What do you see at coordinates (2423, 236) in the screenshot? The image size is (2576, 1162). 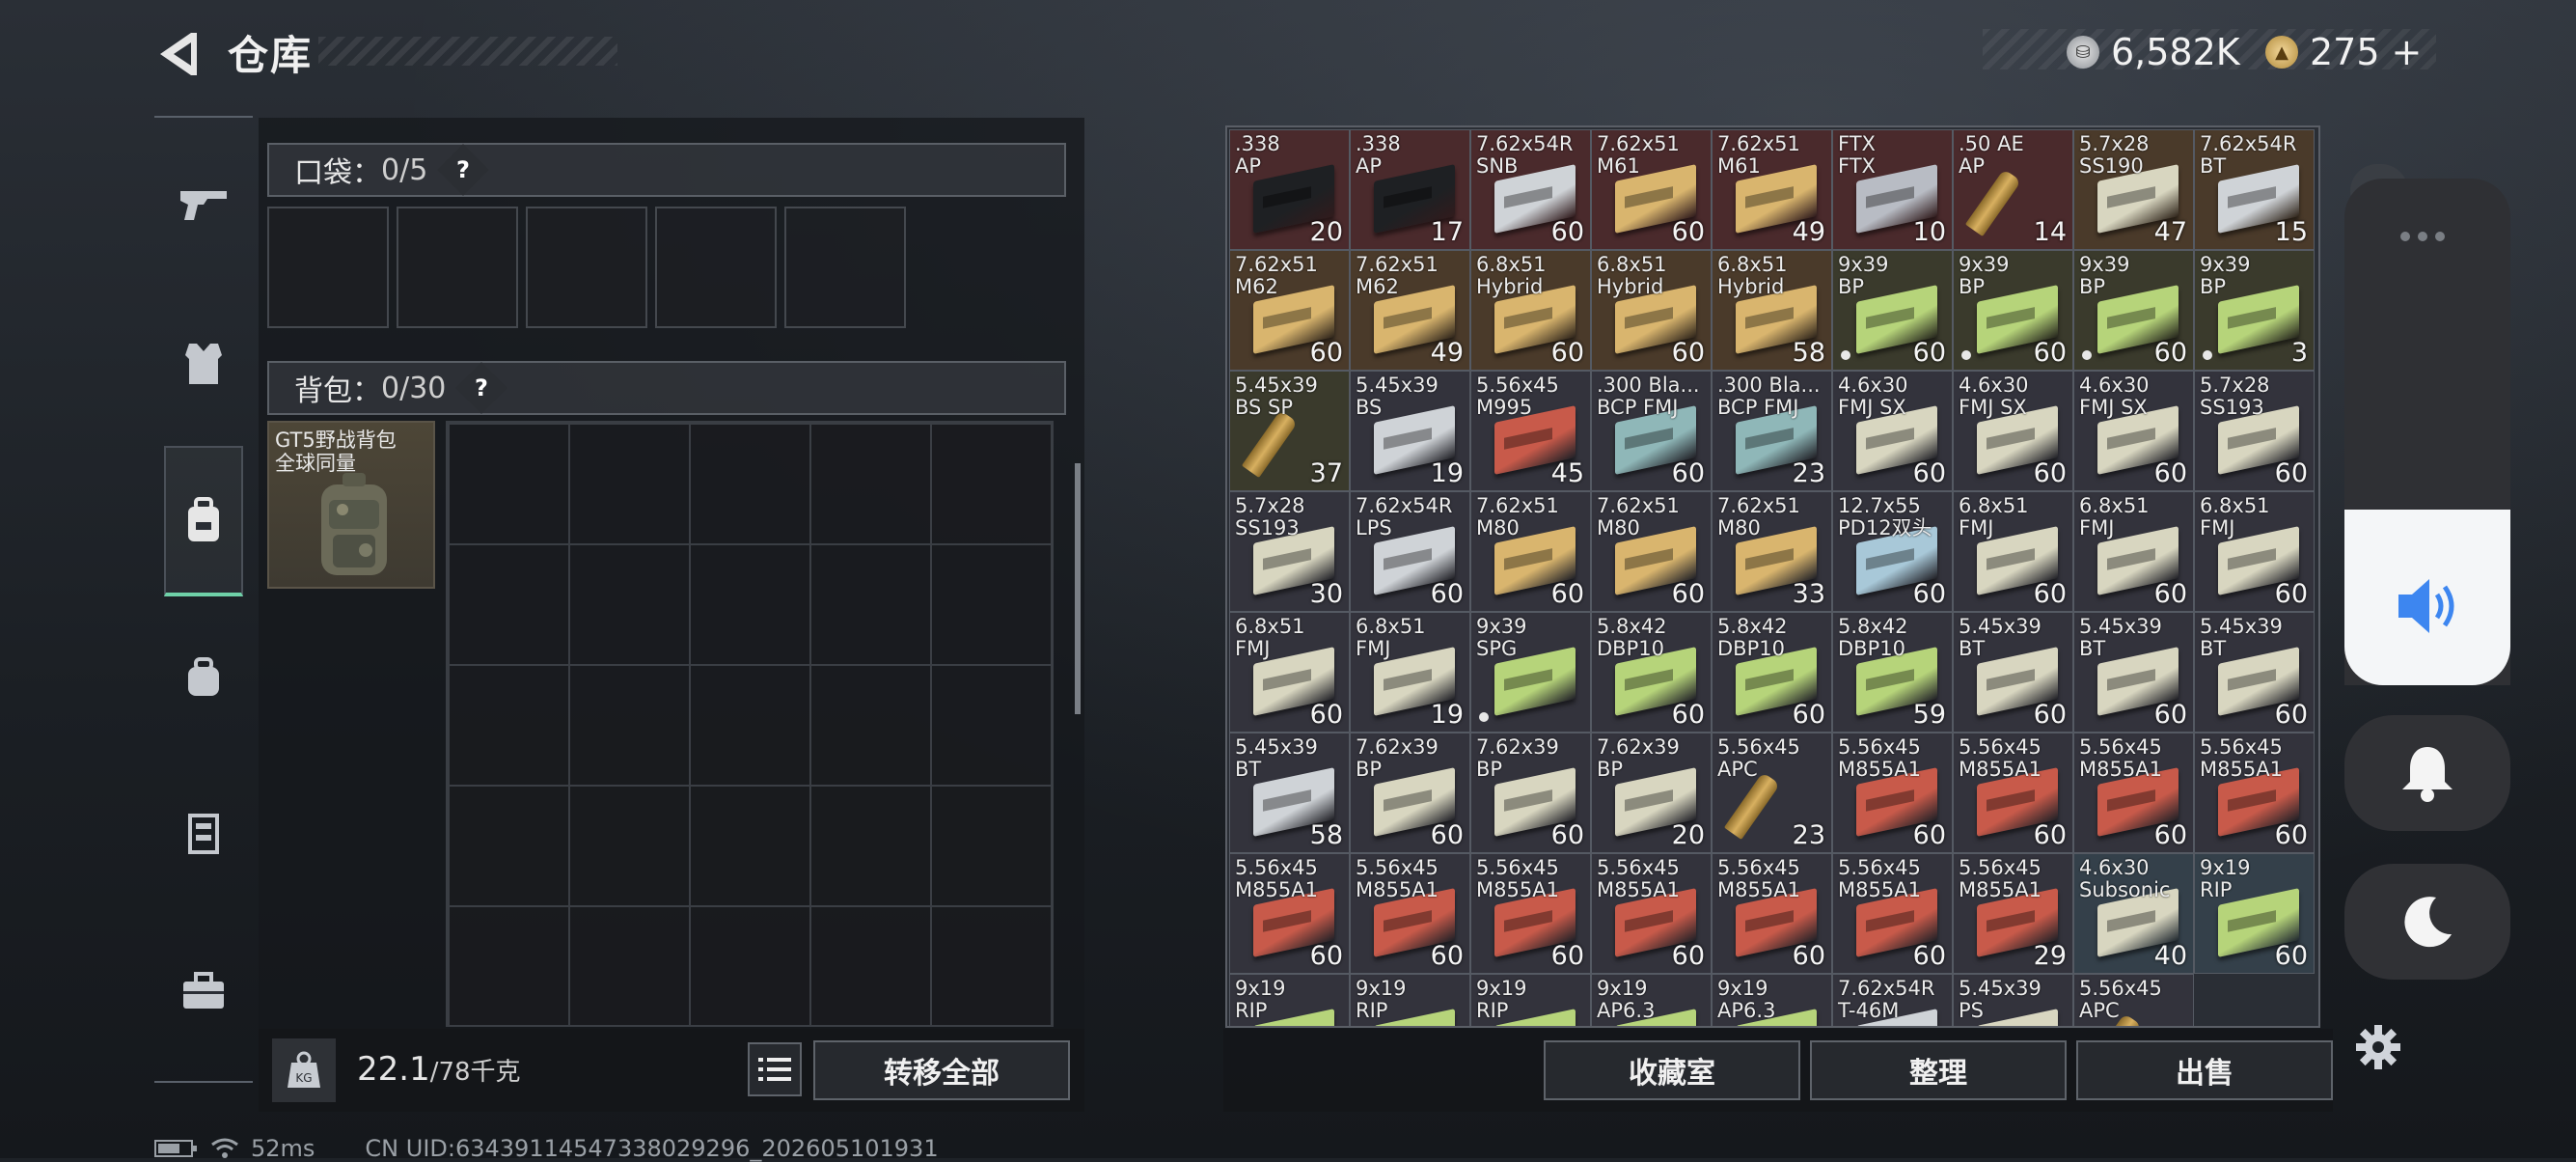 I see `more-dots-icon` at bounding box center [2423, 236].